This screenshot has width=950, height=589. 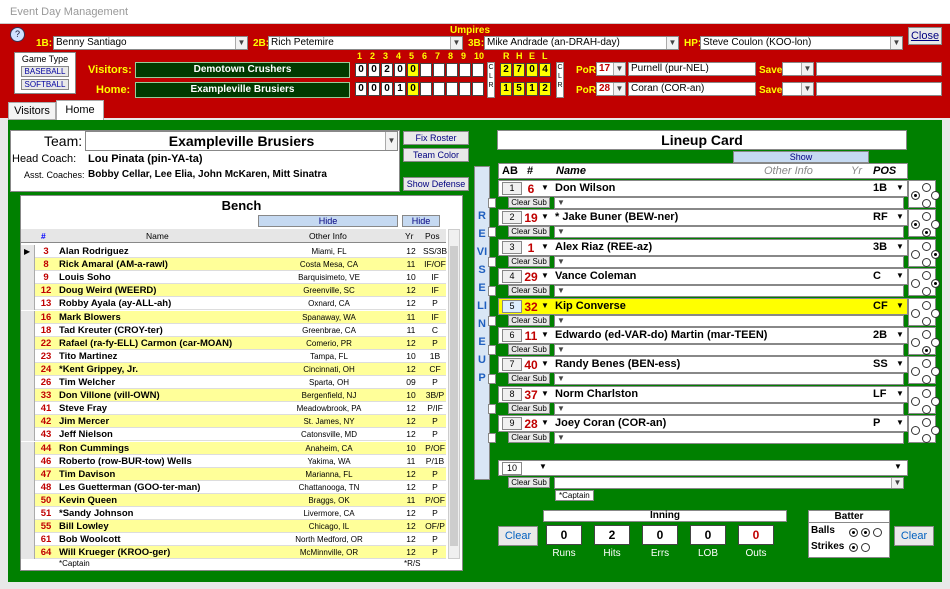 What do you see at coordinates (545, 70) in the screenshot?
I see `visitors-rhel-value: 4` at bounding box center [545, 70].